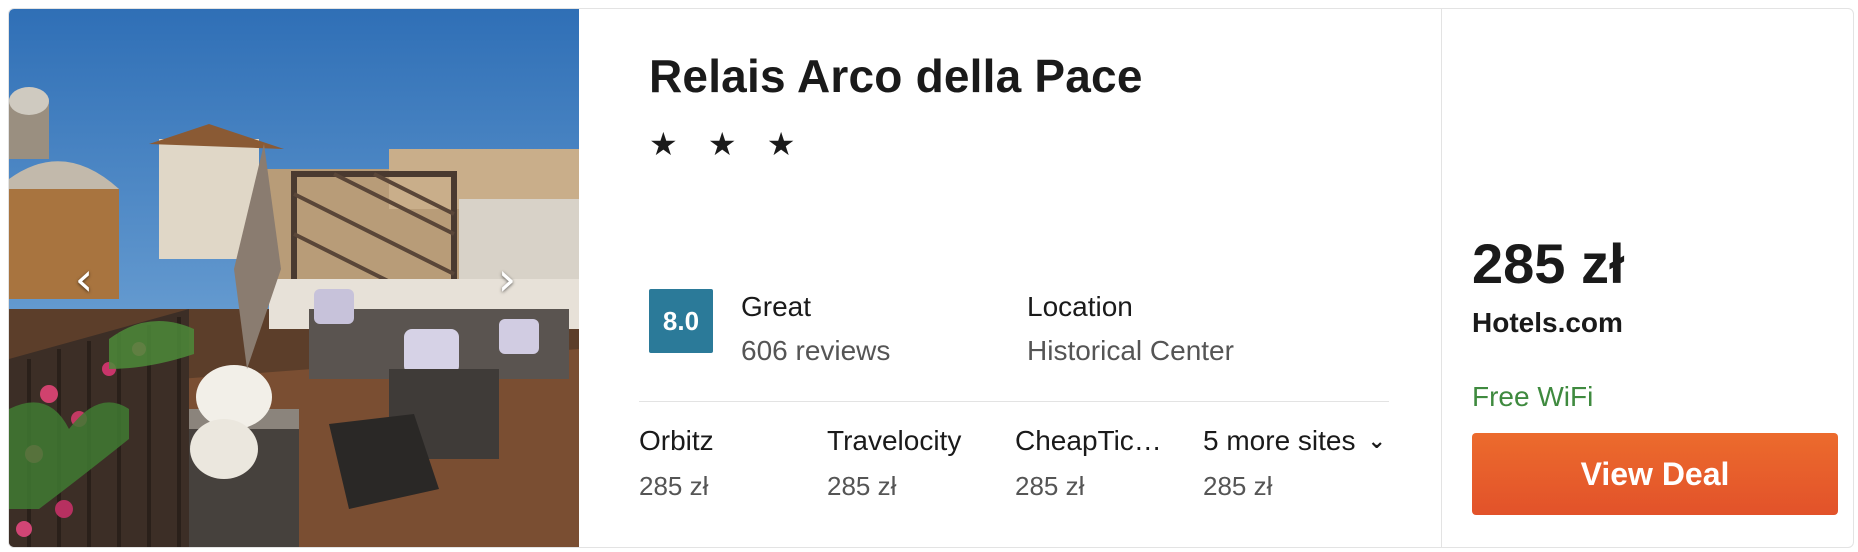 The width and height of the screenshot is (1858, 552). Describe the element at coordinates (1130, 350) in the screenshot. I see `location-value: Historical Center` at that location.